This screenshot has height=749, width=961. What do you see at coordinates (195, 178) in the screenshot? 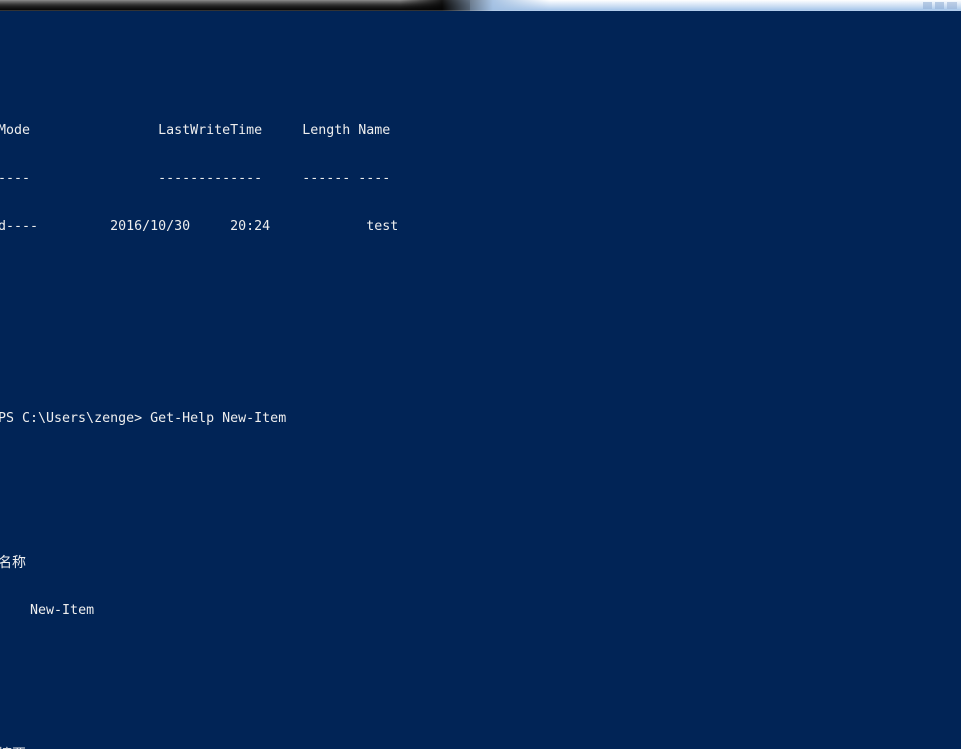
I see `dir-listing-underline: ---- ------------- ------ ----` at bounding box center [195, 178].